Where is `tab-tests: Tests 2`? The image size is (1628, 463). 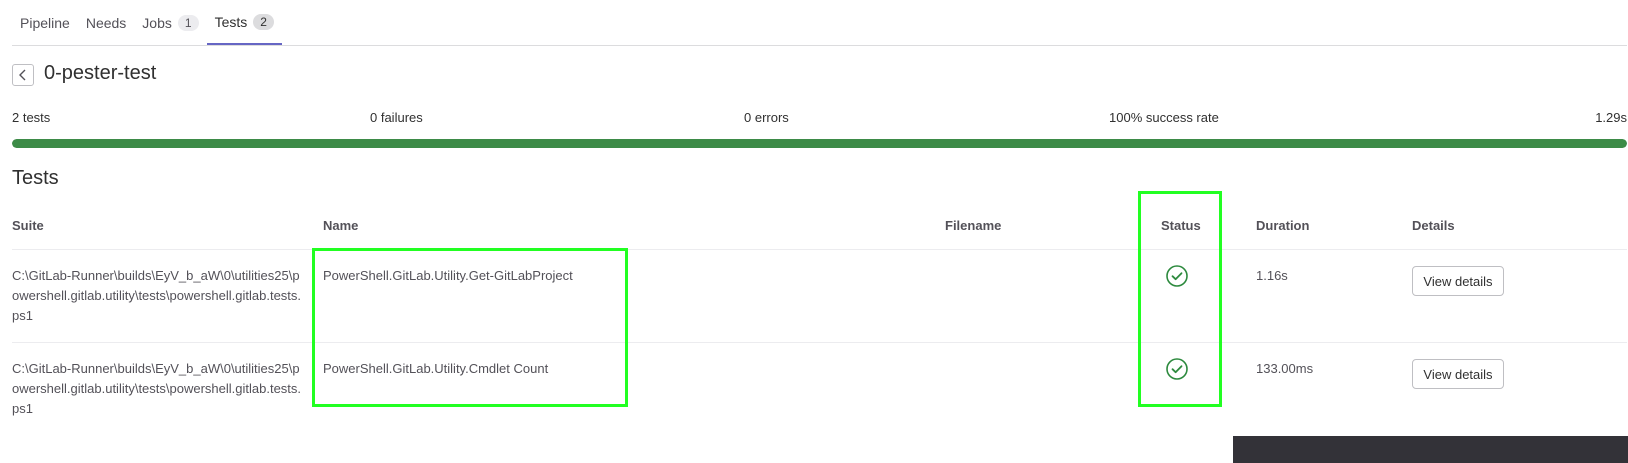
tab-tests: Tests 2 is located at coordinates (244, 23).